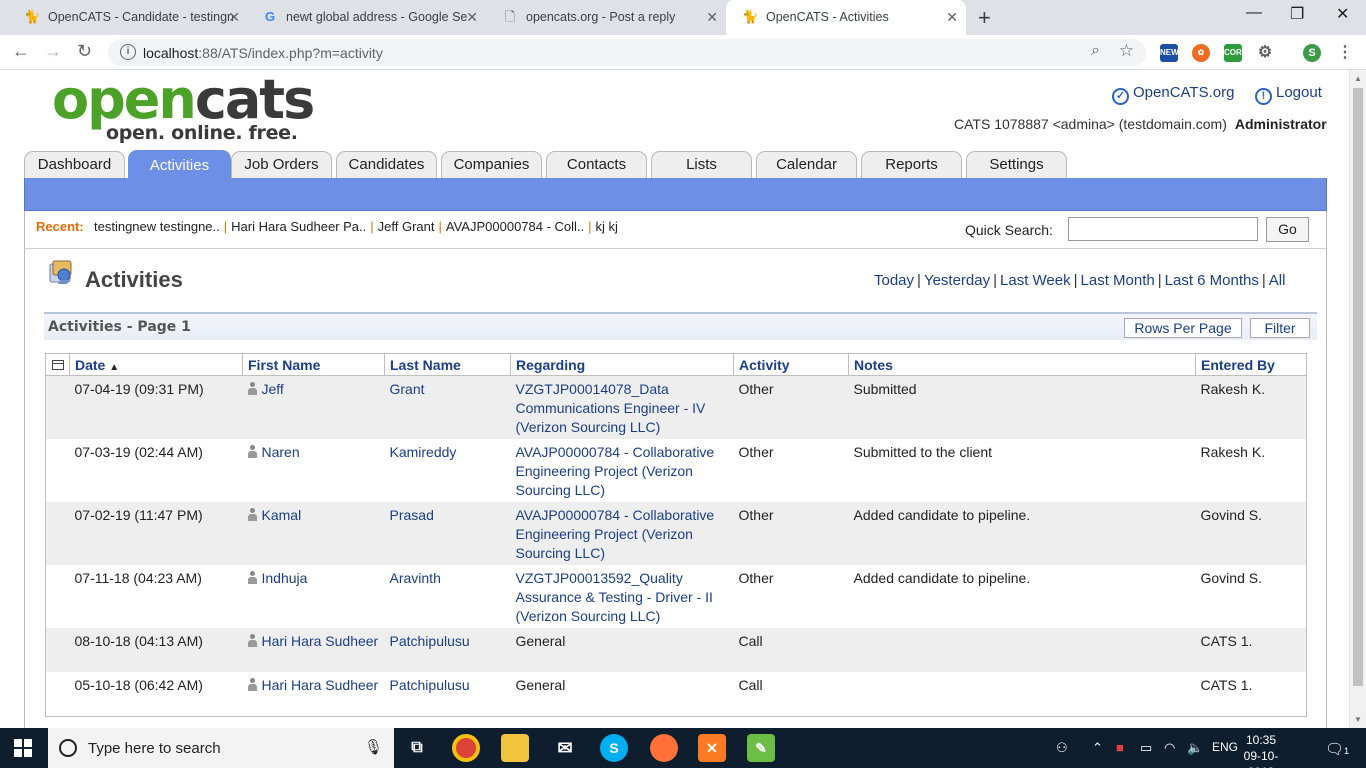 The width and height of the screenshot is (1366, 780). What do you see at coordinates (1337, 749) in the screenshot?
I see `notification-center-icon: 🗨1` at bounding box center [1337, 749].